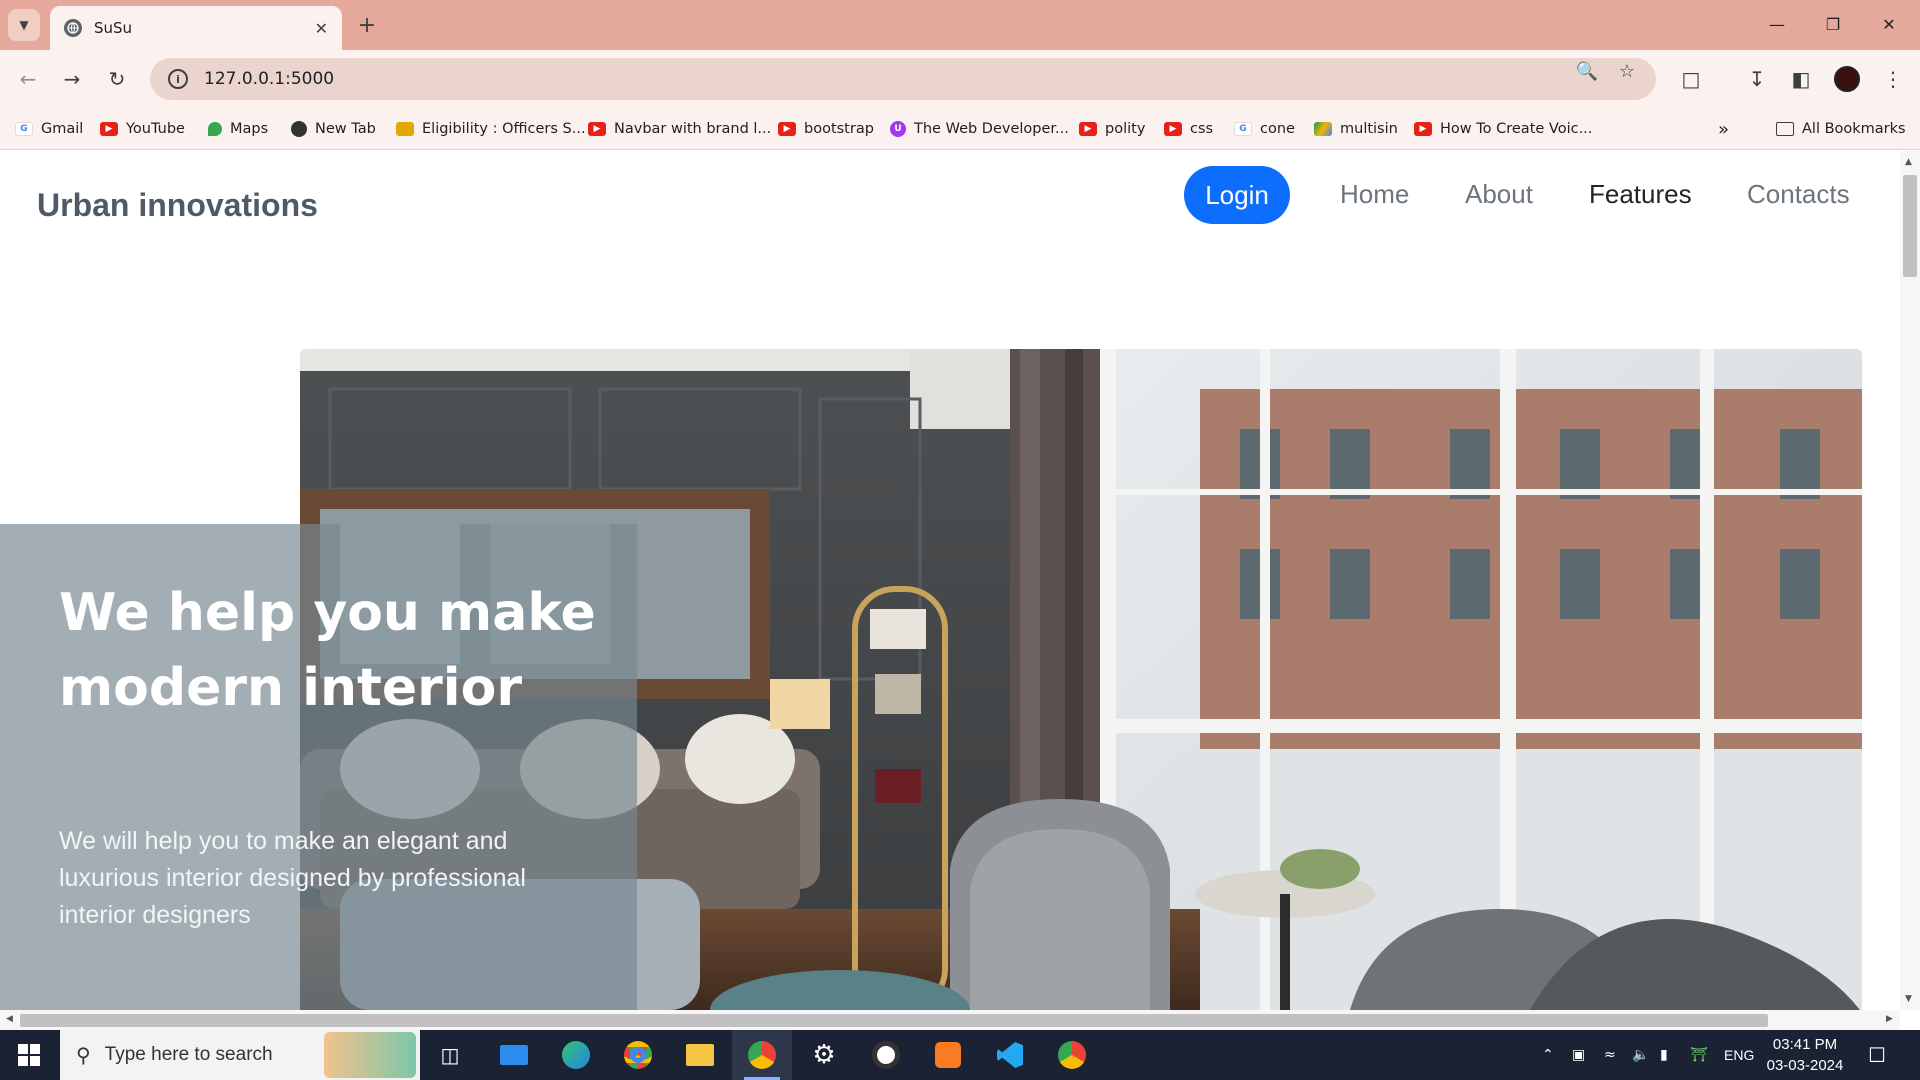  What do you see at coordinates (762, 1055) in the screenshot?
I see `chrome-profile-icon` at bounding box center [762, 1055].